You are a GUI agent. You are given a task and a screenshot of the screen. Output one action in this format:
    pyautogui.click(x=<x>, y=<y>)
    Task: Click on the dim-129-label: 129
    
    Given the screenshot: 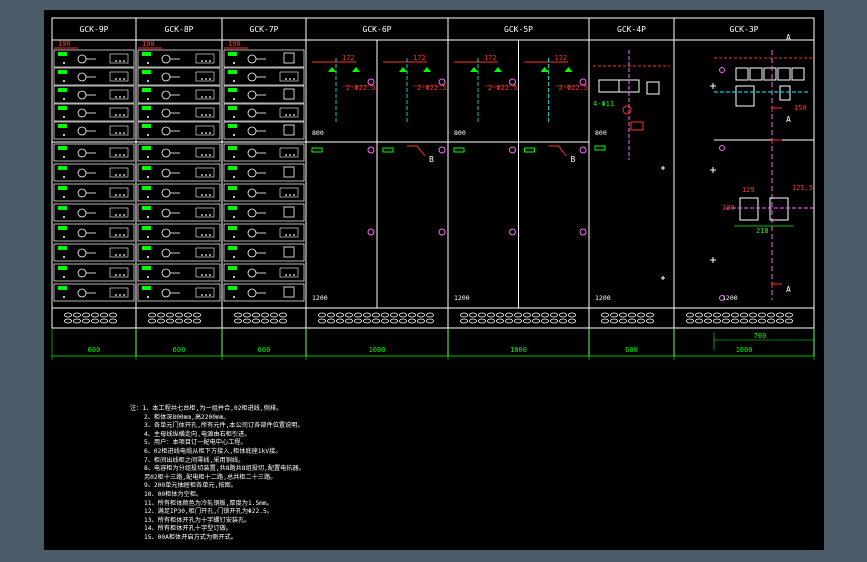 What is the action you would take?
    pyautogui.click(x=748, y=190)
    